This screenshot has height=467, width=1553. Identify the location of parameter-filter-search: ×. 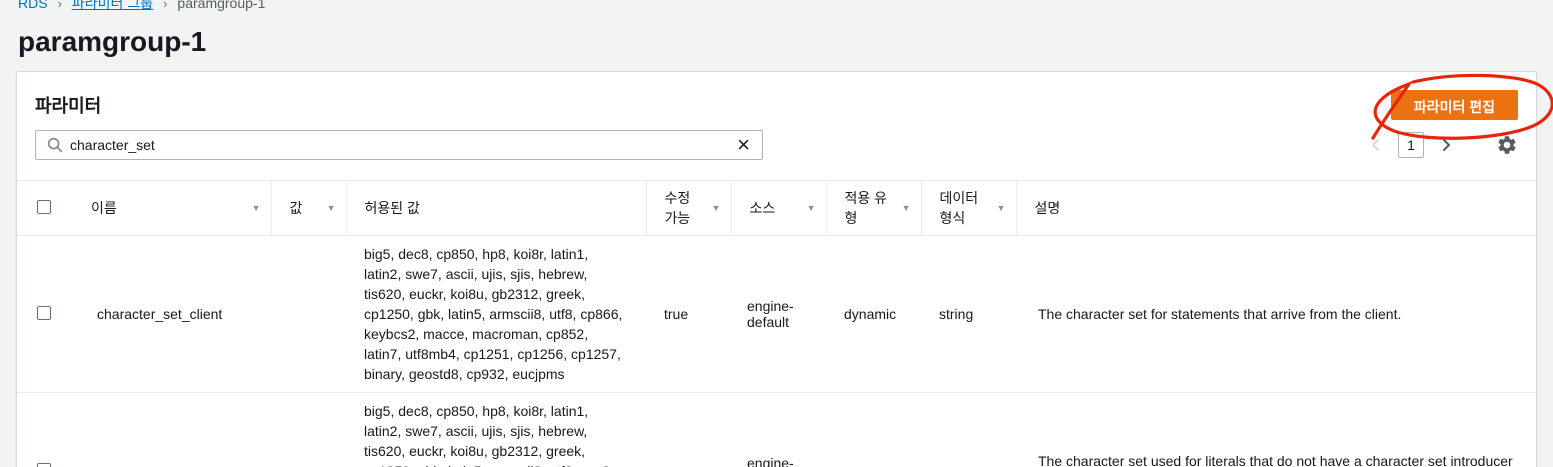
(399, 145).